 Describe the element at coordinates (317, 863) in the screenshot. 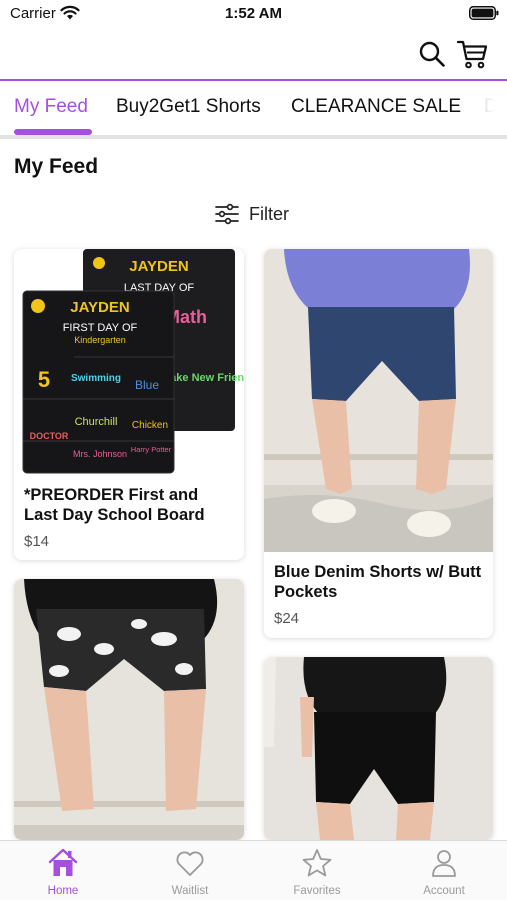

I see `star-icon` at that location.